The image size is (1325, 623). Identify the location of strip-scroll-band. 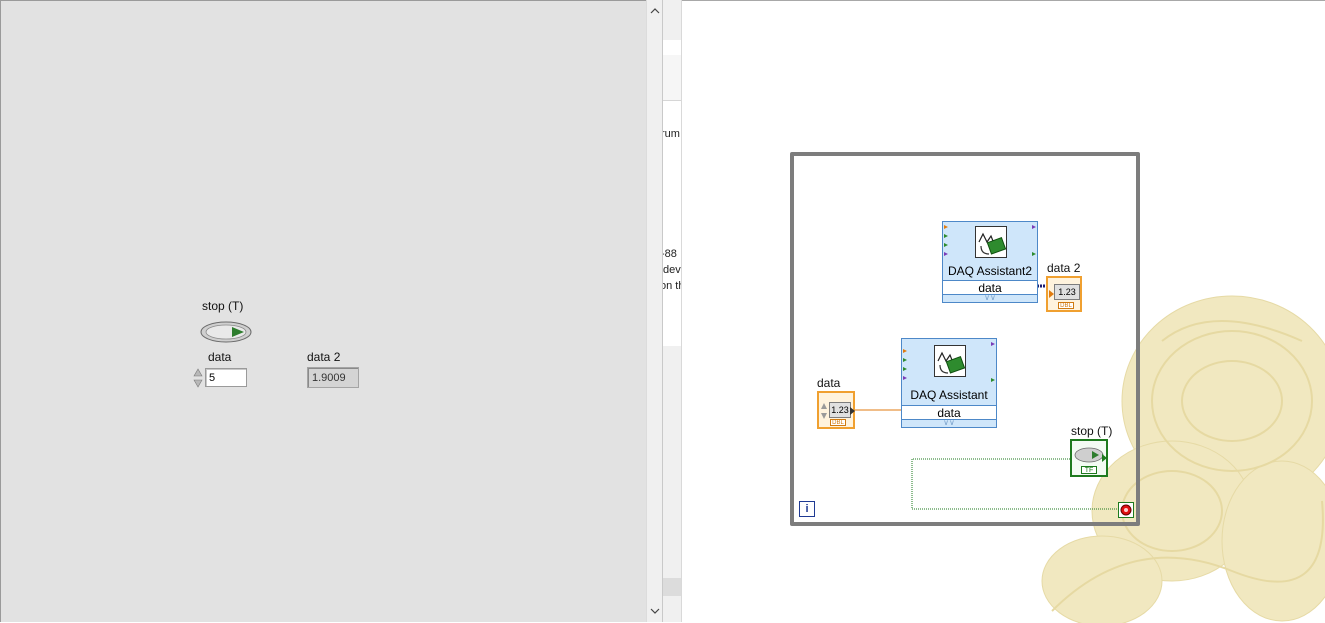
(672, 587).